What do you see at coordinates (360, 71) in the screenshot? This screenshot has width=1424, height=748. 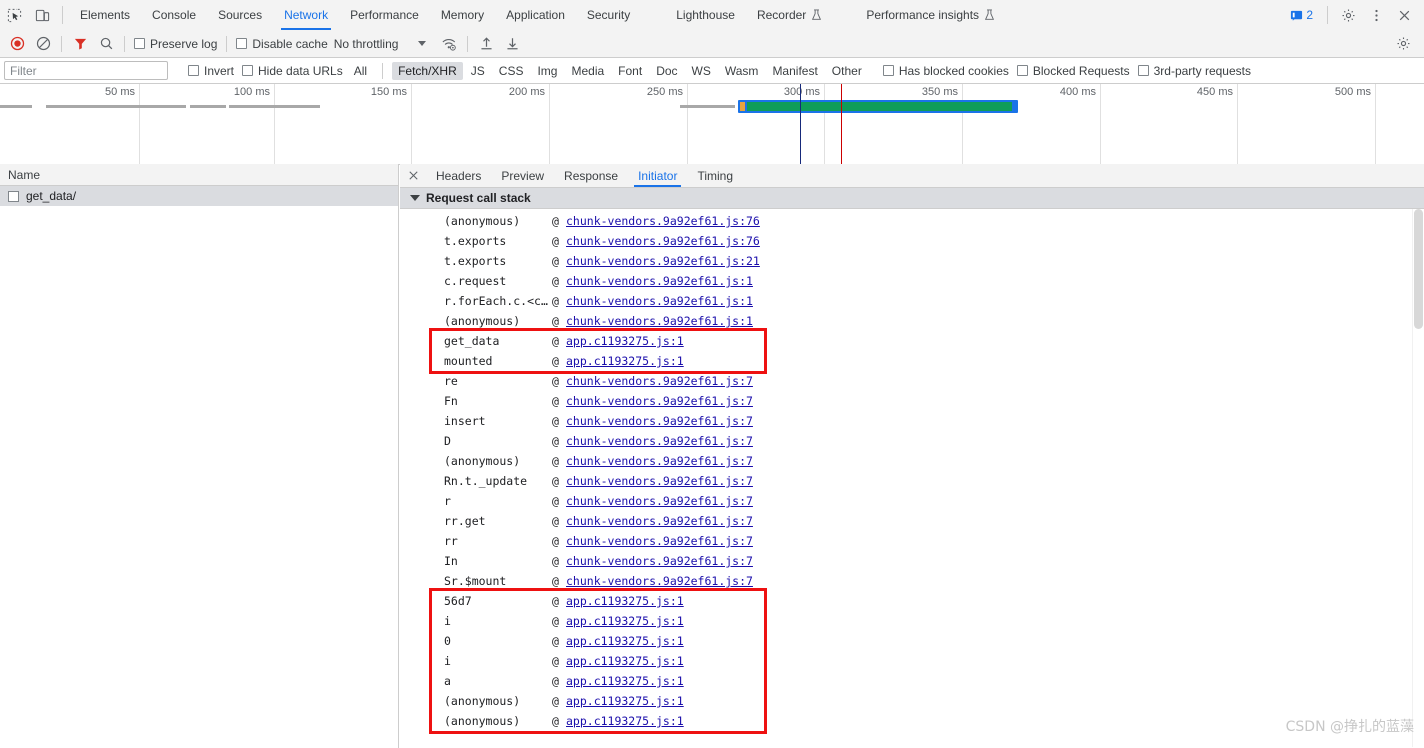 I see `type-chip-all: All` at bounding box center [360, 71].